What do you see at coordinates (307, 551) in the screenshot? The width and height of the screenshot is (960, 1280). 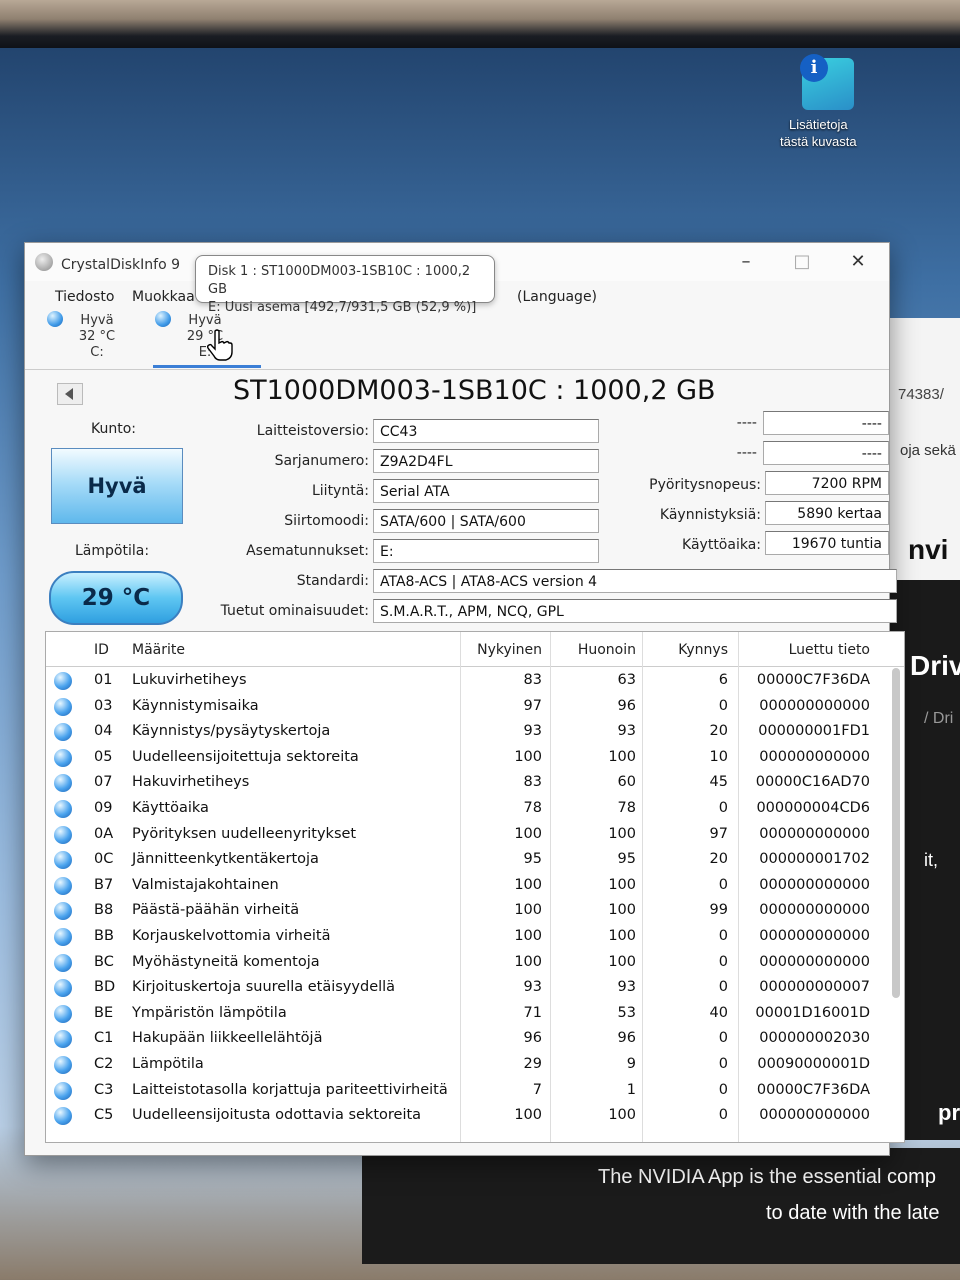 I see `drive-letter-label: Asematunnukset:` at bounding box center [307, 551].